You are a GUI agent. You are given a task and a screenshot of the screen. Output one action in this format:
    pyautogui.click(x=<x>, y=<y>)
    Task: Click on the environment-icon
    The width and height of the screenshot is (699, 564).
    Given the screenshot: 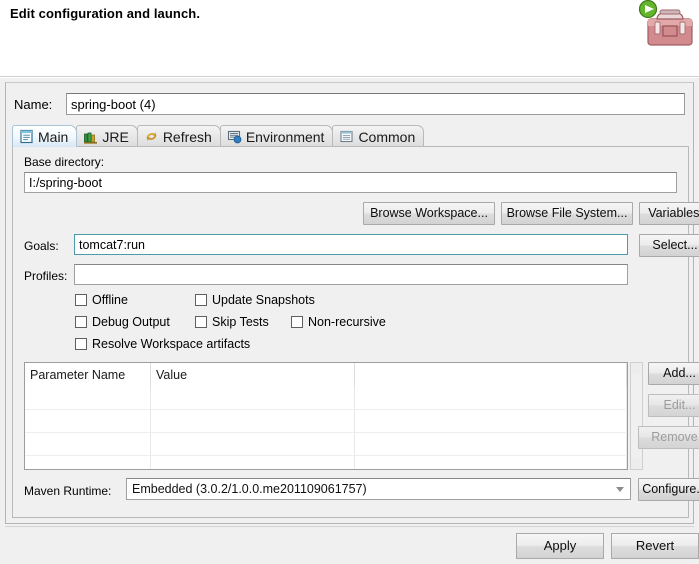 What is the action you would take?
    pyautogui.click(x=234, y=136)
    